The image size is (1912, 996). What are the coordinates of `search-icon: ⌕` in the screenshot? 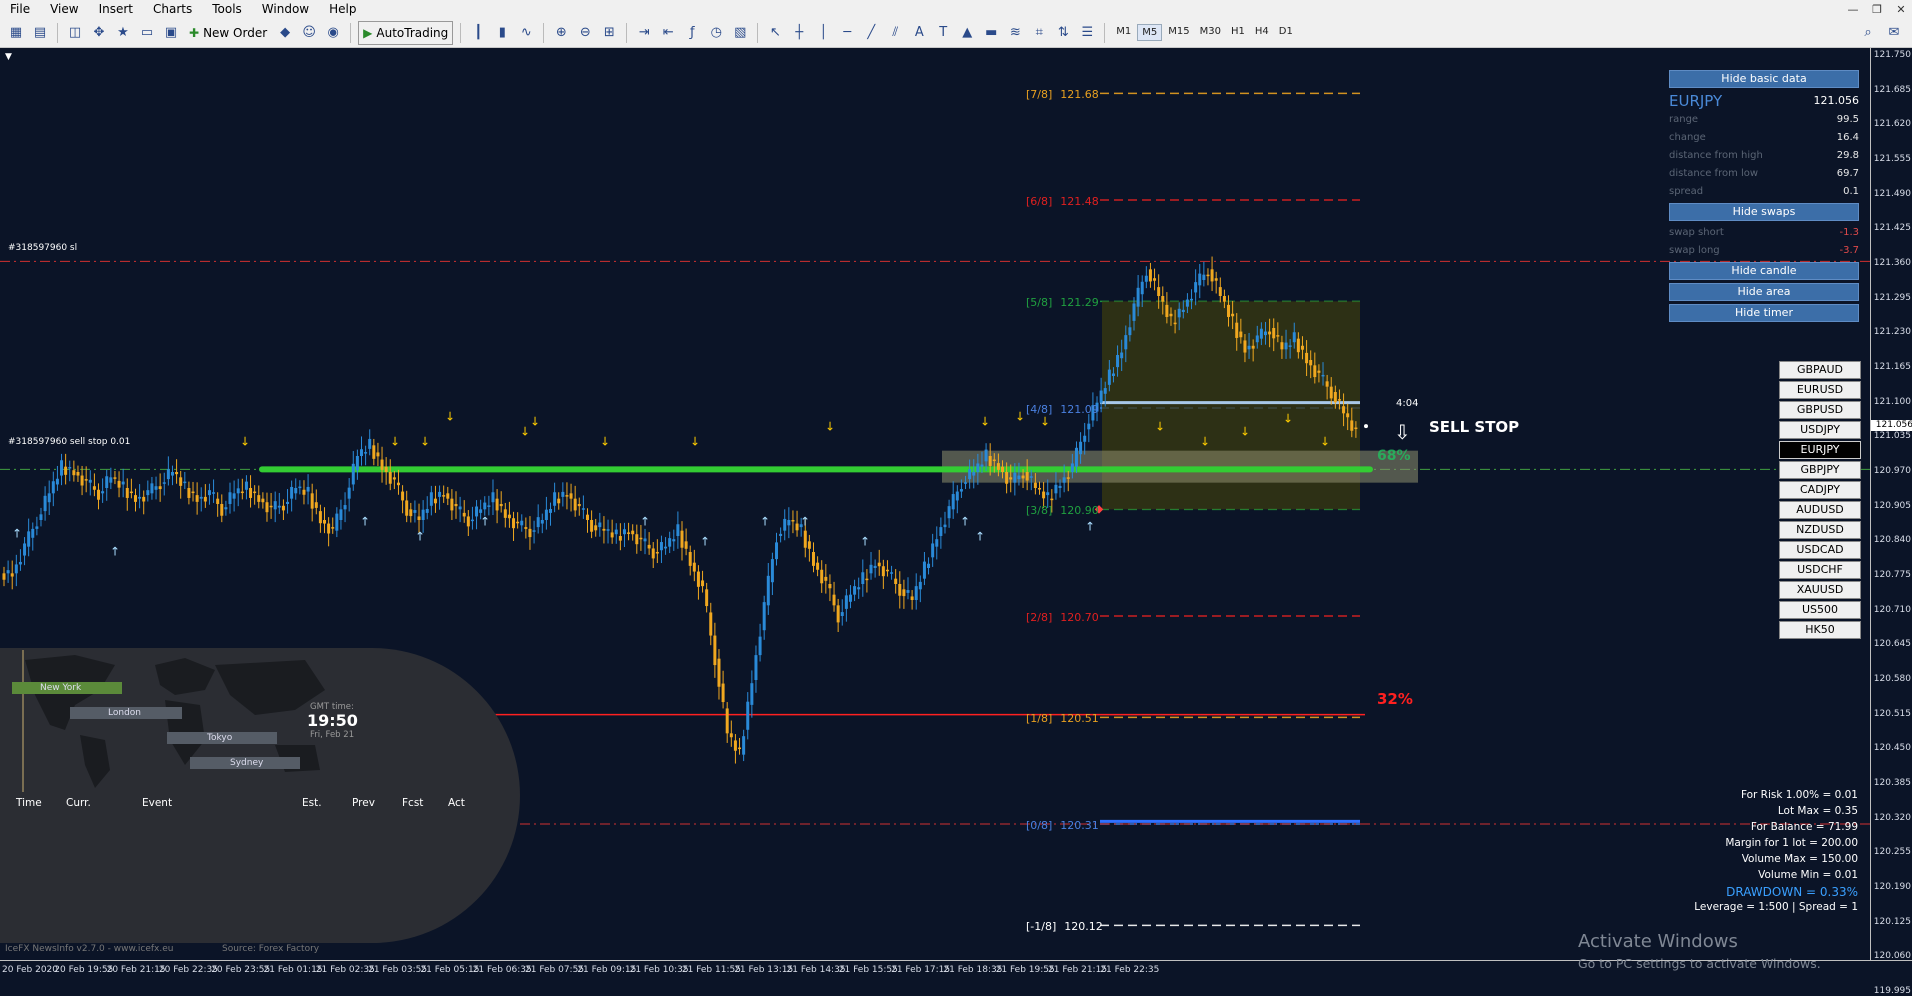 It's located at (1868, 33).